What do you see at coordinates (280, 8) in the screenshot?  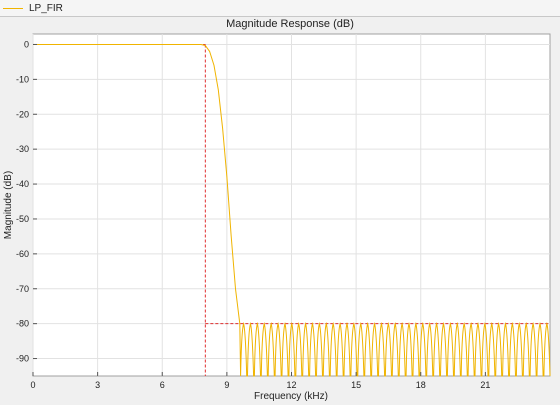 I see `legend-bar: LP_FIR` at bounding box center [280, 8].